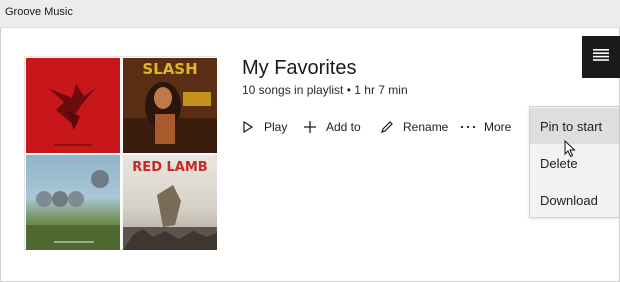  I want to click on slash-album-art-icon: SLASH, so click(170, 105).